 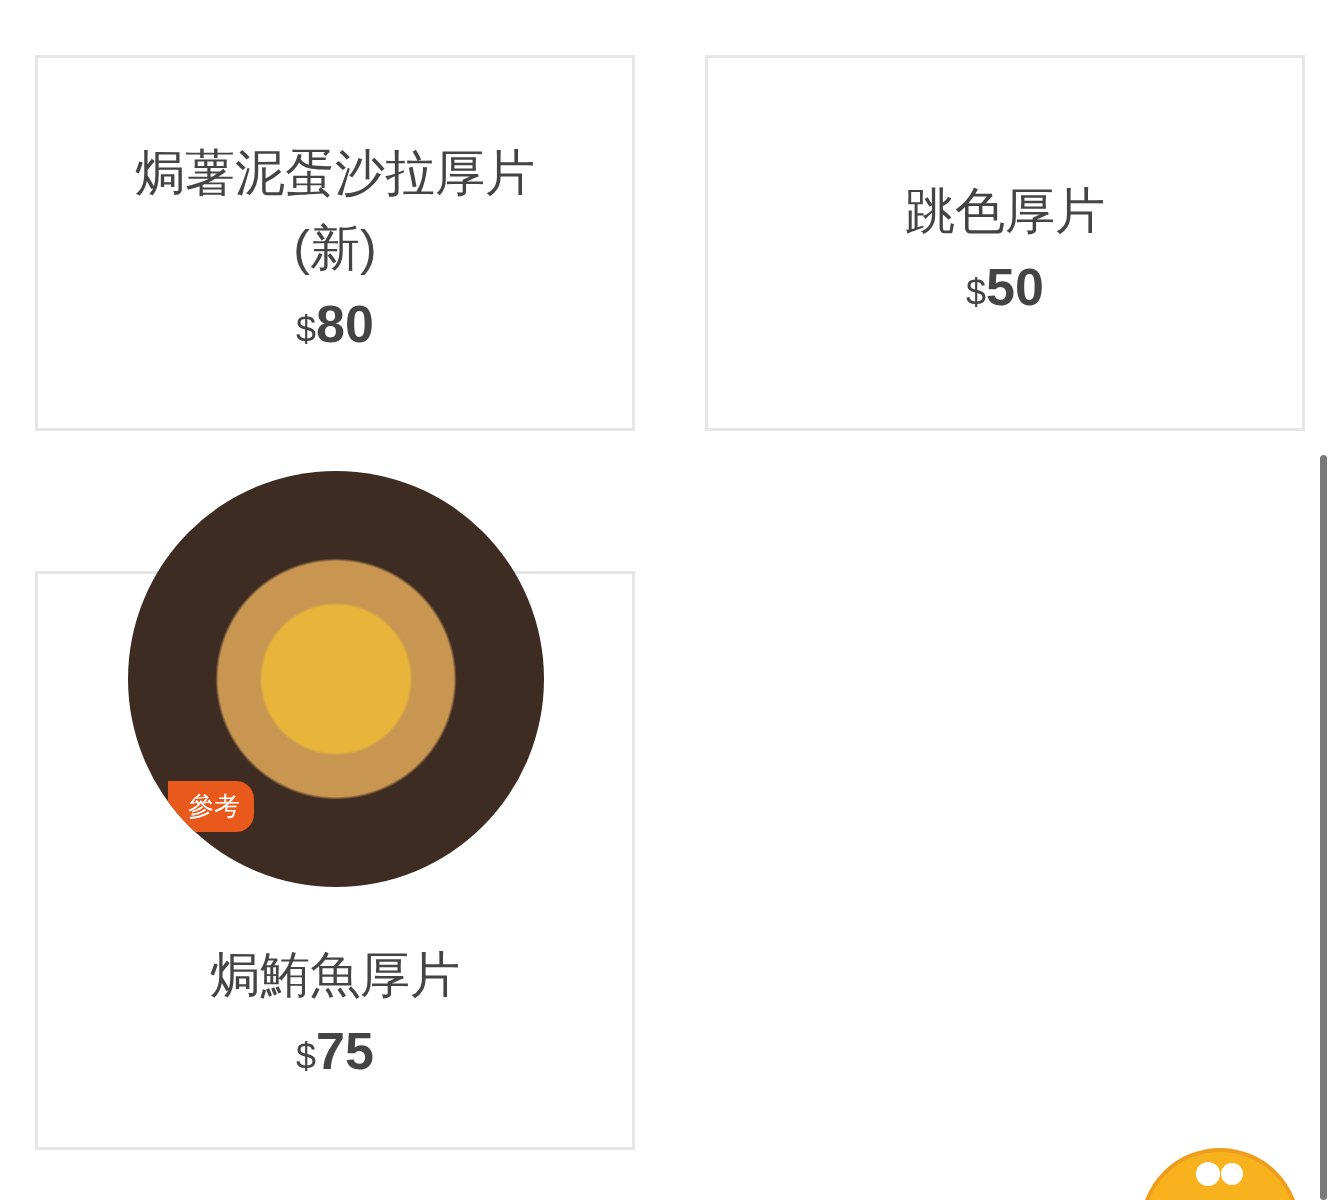 I want to click on menu-item-card: 焗薯泥蛋沙拉厚片(新) $80, so click(x=335, y=243).